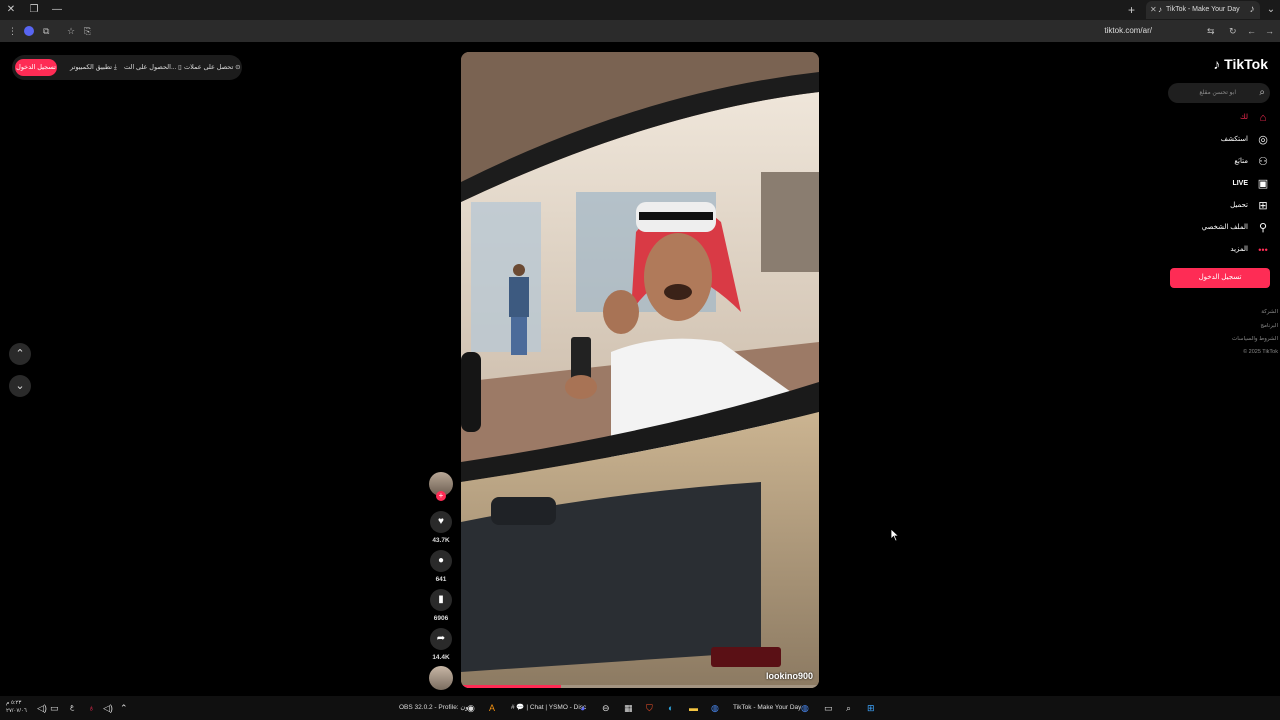 The height and width of the screenshot is (720, 1280). I want to click on tiktok-ext-icon: ♪, so click(1252, 10).